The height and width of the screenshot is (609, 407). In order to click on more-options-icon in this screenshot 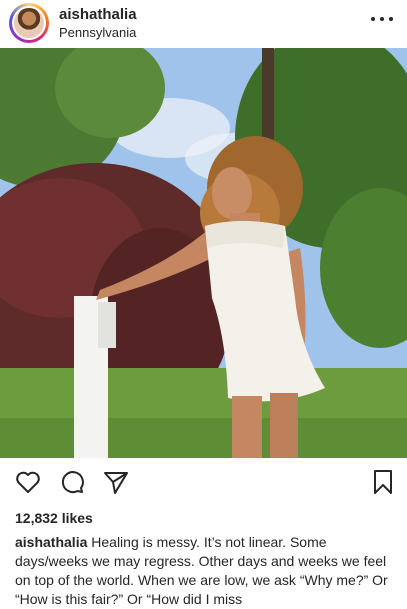, I will do `click(382, 19)`.